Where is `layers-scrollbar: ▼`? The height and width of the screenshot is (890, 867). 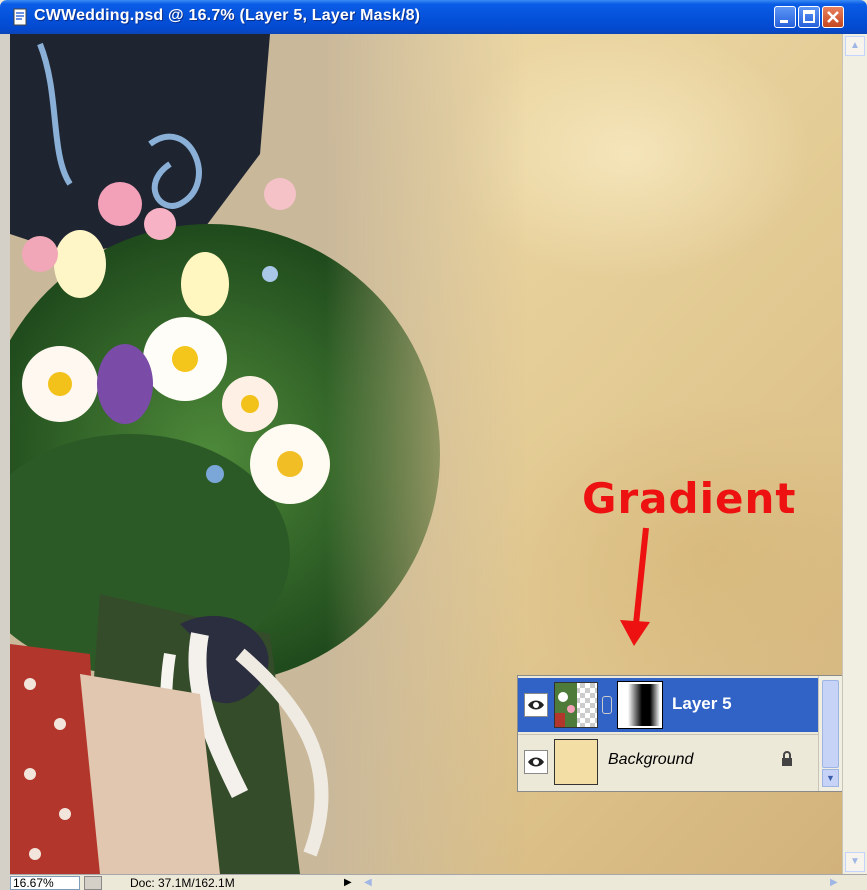 layers-scrollbar: ▼ is located at coordinates (830, 733).